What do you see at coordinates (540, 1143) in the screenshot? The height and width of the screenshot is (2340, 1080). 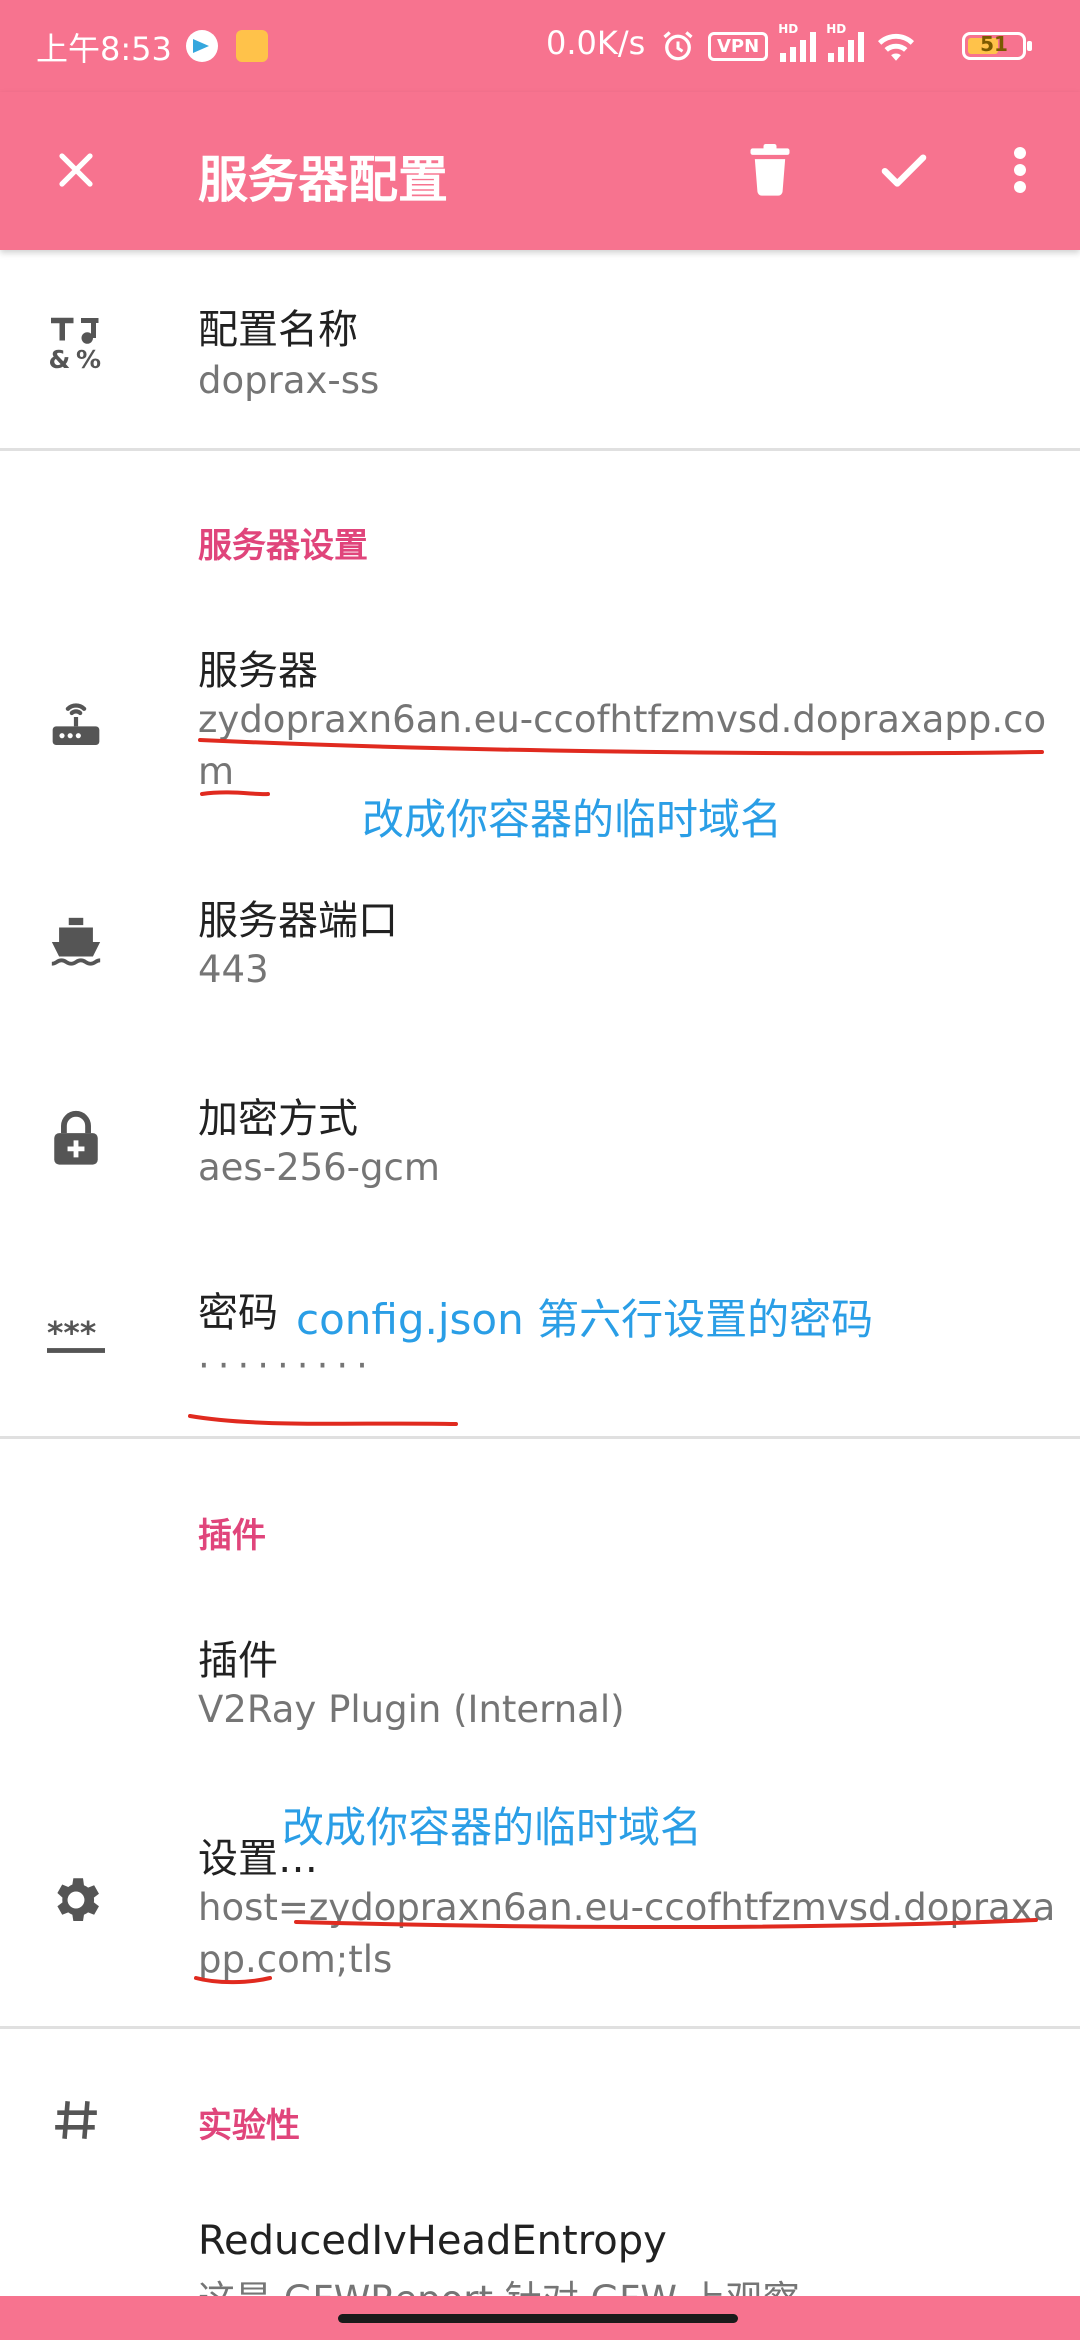 I see `encryption-method-row: 加密方式 aes-256-gcm` at bounding box center [540, 1143].